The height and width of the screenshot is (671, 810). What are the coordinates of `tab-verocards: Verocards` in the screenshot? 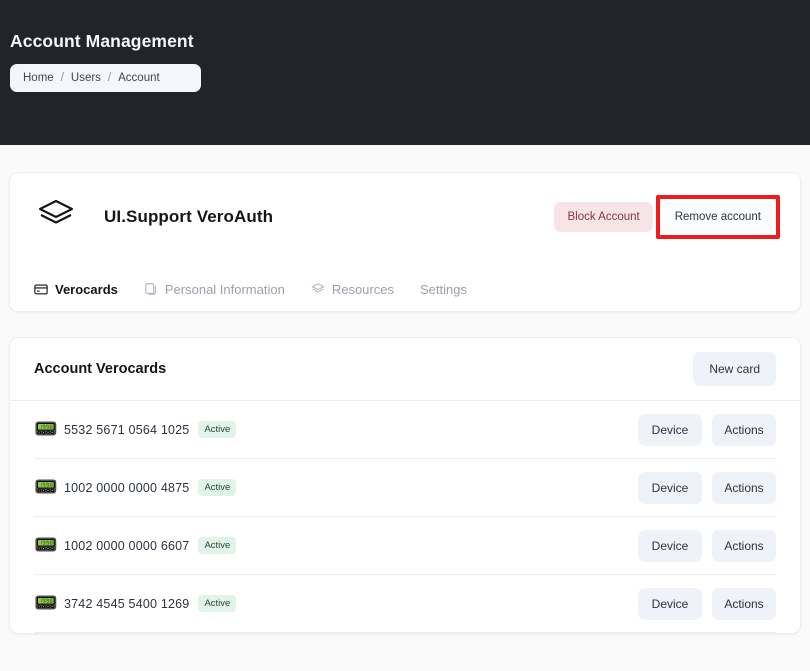 It's located at (76, 289).